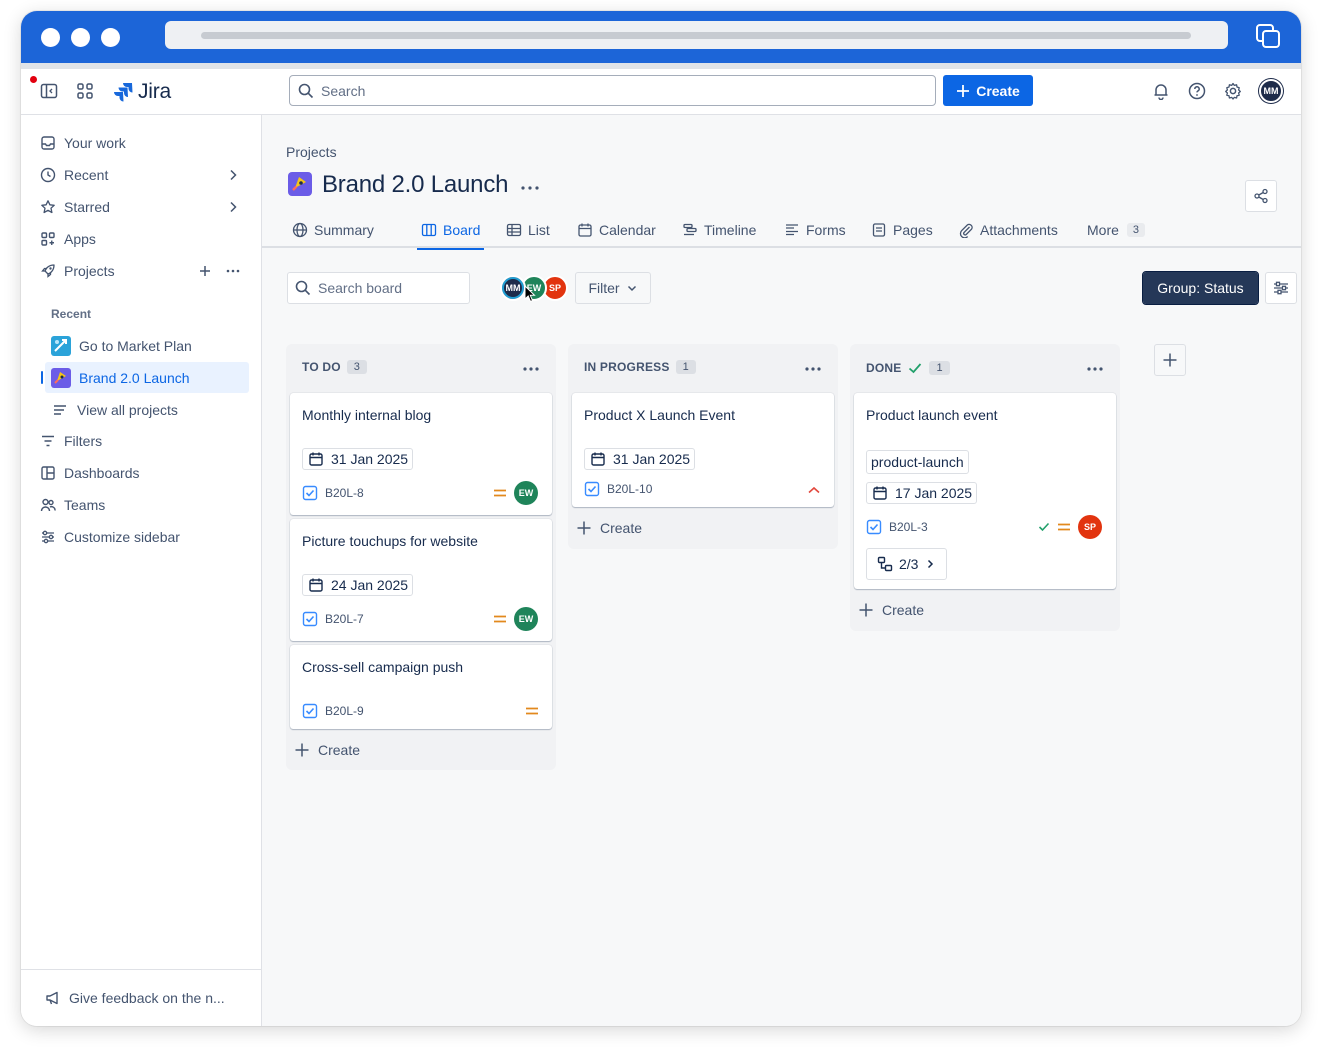  What do you see at coordinates (1170, 360) in the screenshot?
I see `add-column-button` at bounding box center [1170, 360].